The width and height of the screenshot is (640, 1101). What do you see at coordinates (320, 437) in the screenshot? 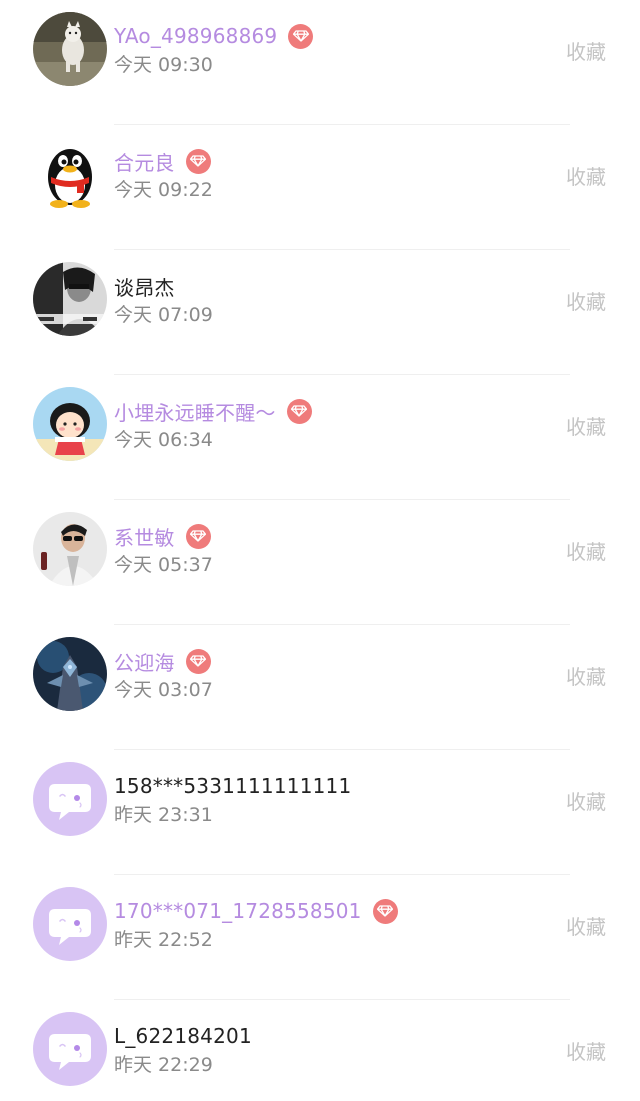
I see `list-item: 小埋永远睡不醒～ 今天 06:34 收藏` at bounding box center [320, 437].